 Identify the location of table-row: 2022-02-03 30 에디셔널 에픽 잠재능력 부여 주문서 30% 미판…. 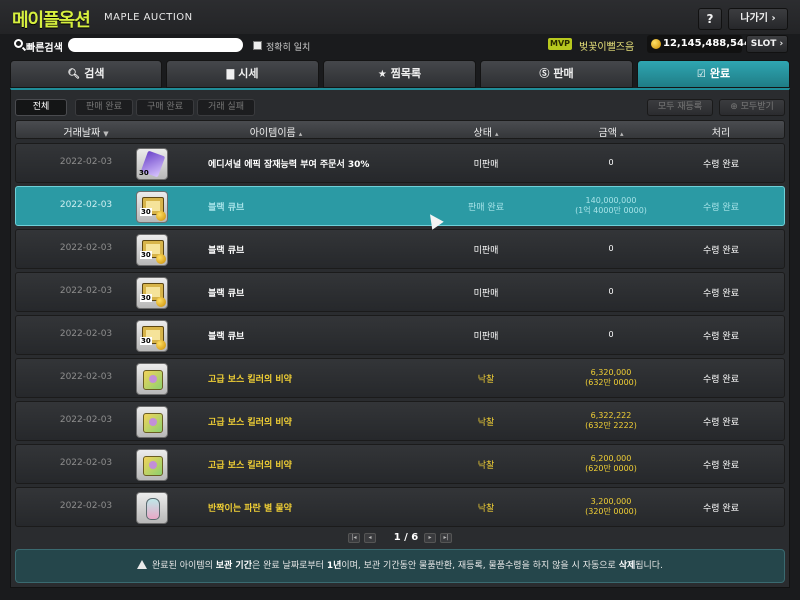
(400, 163).